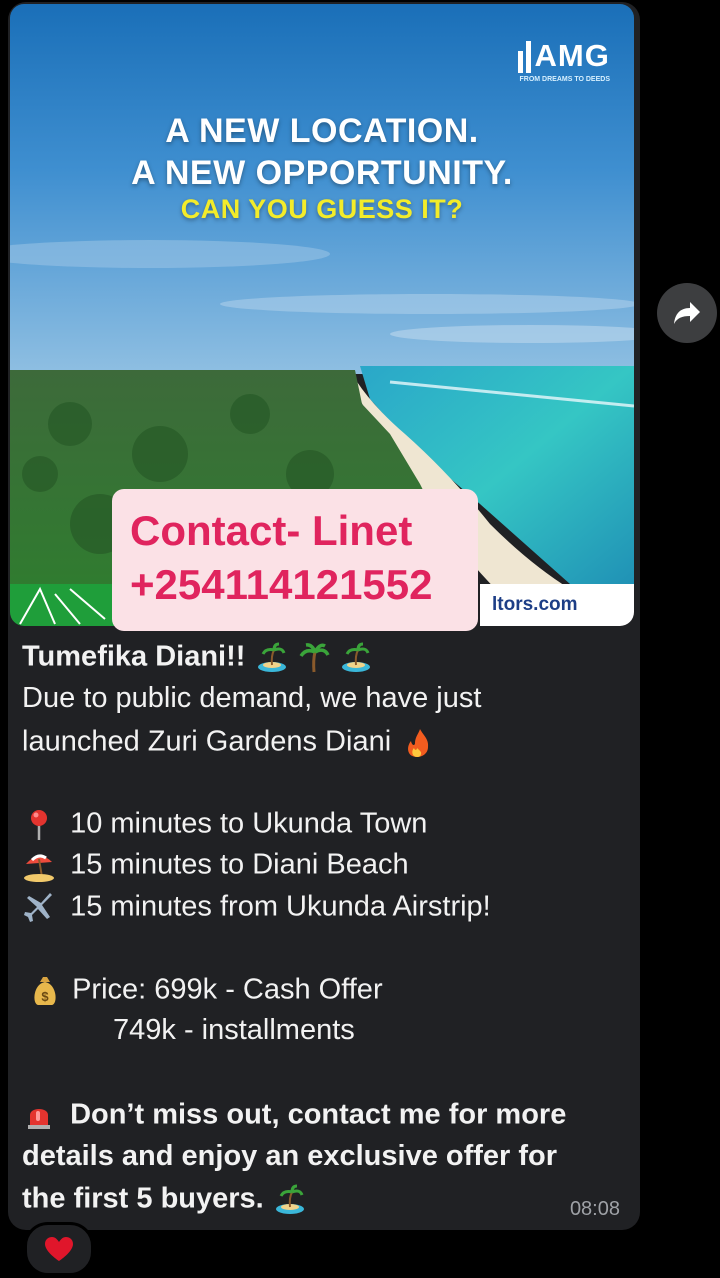 The image size is (720, 1278). I want to click on reaction-badge, so click(59, 1249).